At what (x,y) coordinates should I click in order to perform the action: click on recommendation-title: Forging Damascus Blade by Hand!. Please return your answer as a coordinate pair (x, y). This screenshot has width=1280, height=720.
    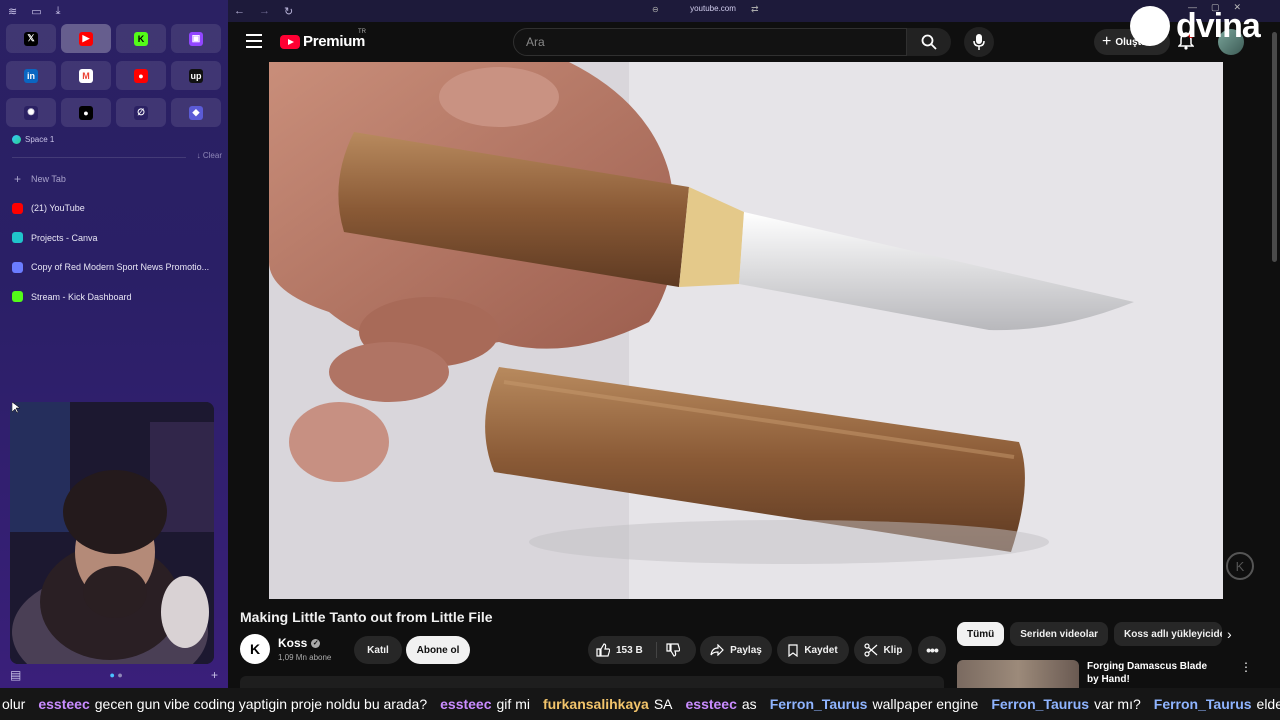
    Looking at the image, I should click on (1153, 674).